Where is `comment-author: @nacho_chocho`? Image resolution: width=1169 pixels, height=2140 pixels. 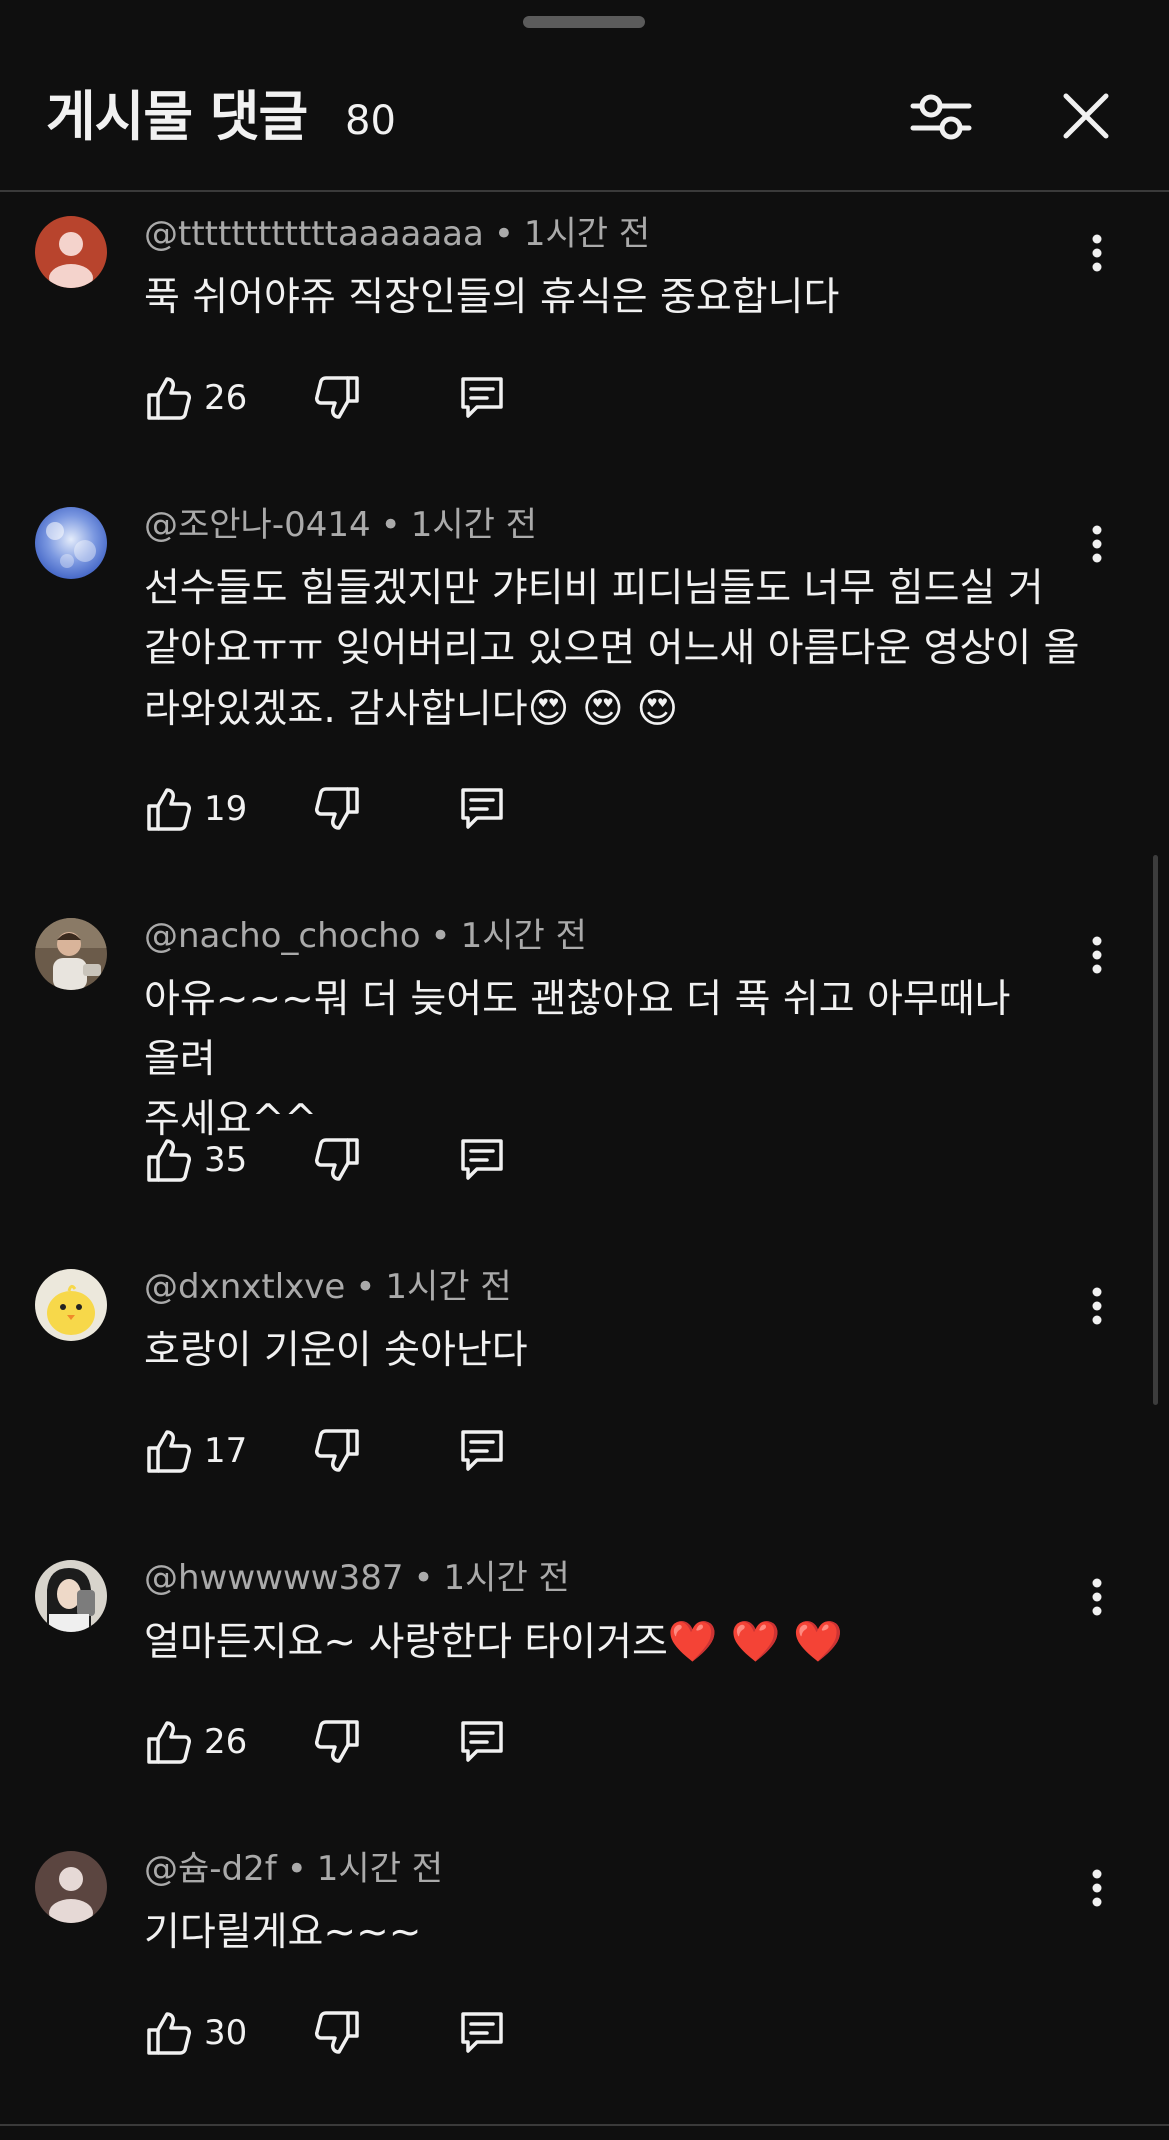 comment-author: @nacho_chocho is located at coordinates (282, 936).